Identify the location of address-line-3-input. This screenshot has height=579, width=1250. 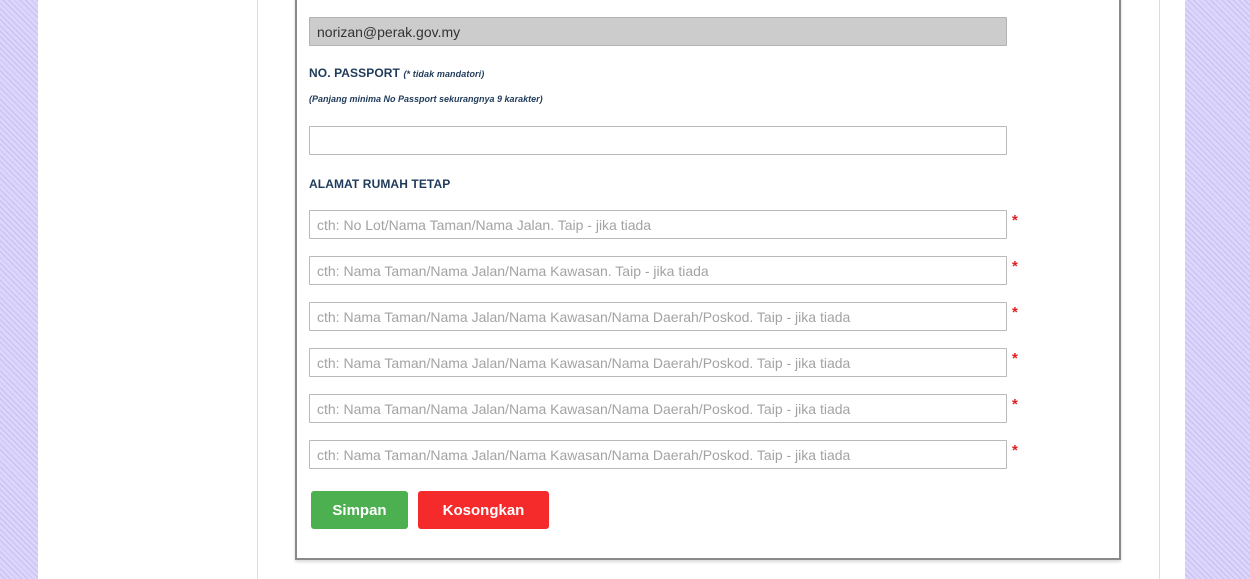
(658, 316).